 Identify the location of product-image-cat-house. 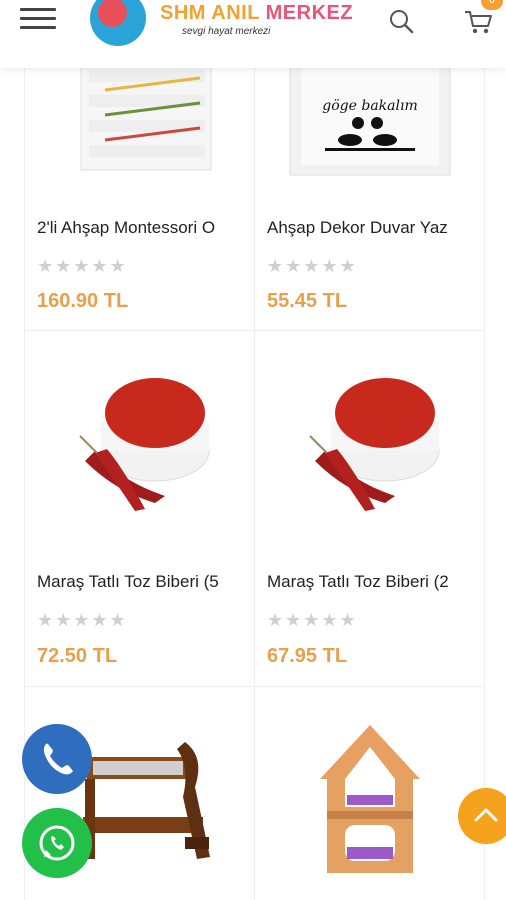
(369, 793).